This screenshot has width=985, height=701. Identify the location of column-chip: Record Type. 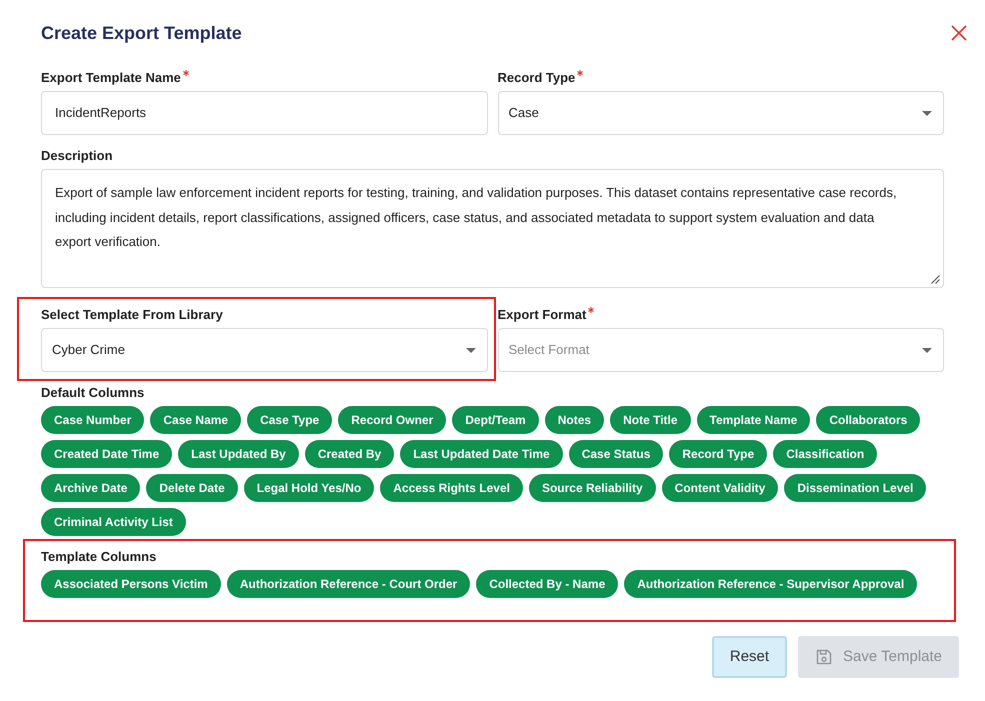
(718, 454).